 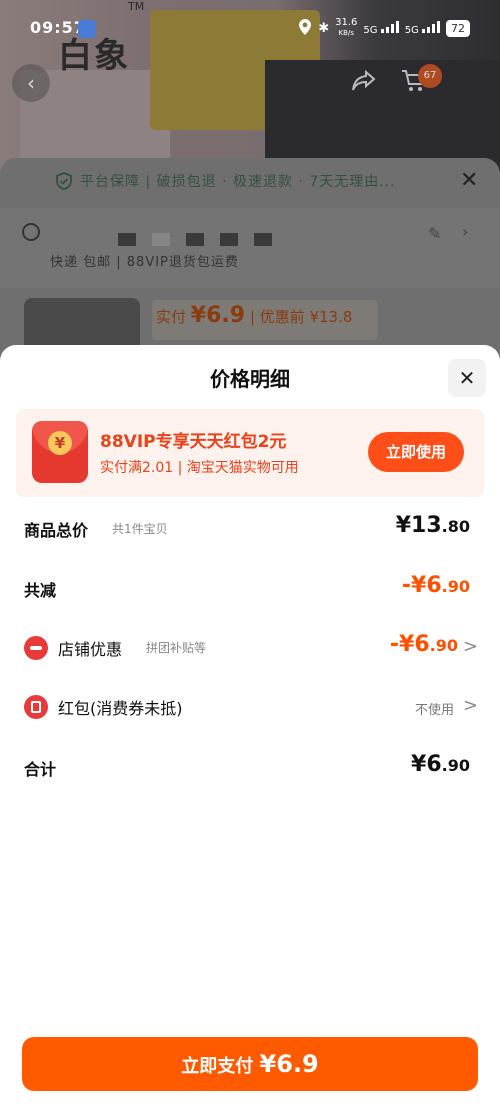 I want to click on shop-discount-icon, so click(x=36, y=648).